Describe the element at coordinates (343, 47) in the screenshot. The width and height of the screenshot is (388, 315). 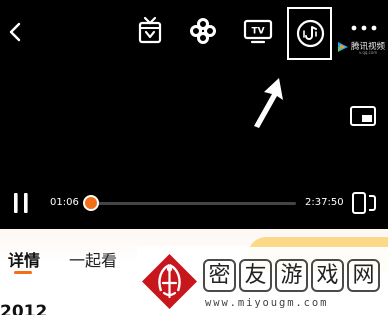
I see `tencent-video-logo-icon` at that location.